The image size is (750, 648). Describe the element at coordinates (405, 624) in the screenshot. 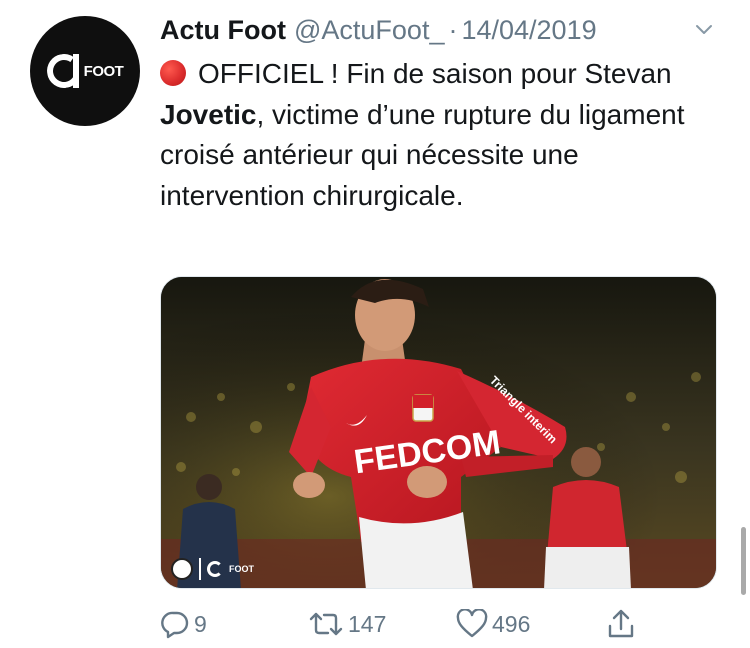

I see `tweet-actions: 9 147 496` at that location.